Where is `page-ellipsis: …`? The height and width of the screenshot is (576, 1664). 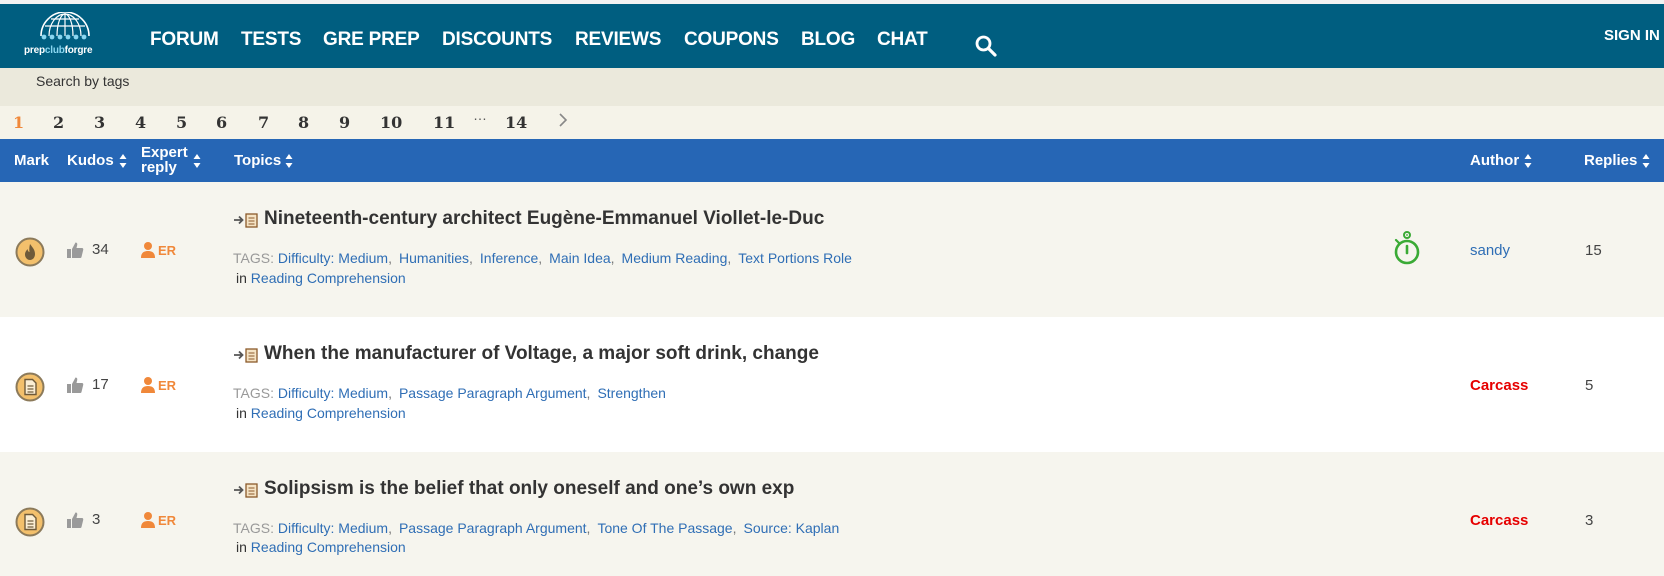 page-ellipsis: … is located at coordinates (480, 115).